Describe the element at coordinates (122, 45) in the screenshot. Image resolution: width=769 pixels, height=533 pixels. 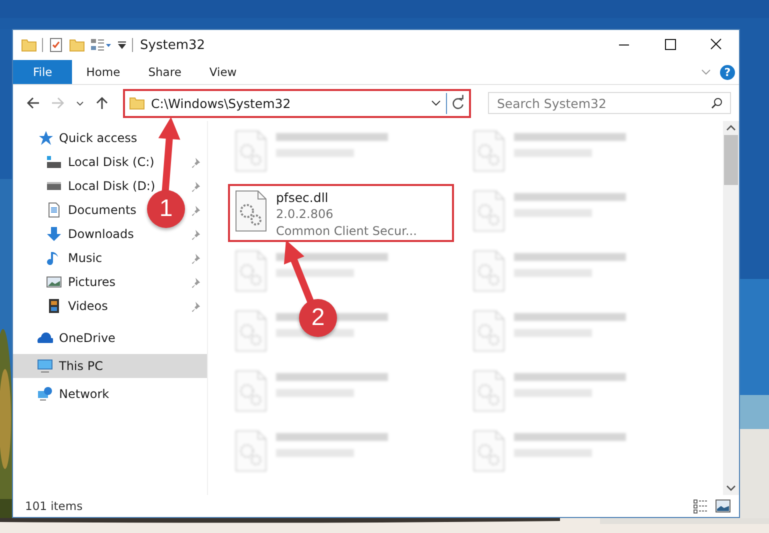
I see `customize-caret-icon` at that location.